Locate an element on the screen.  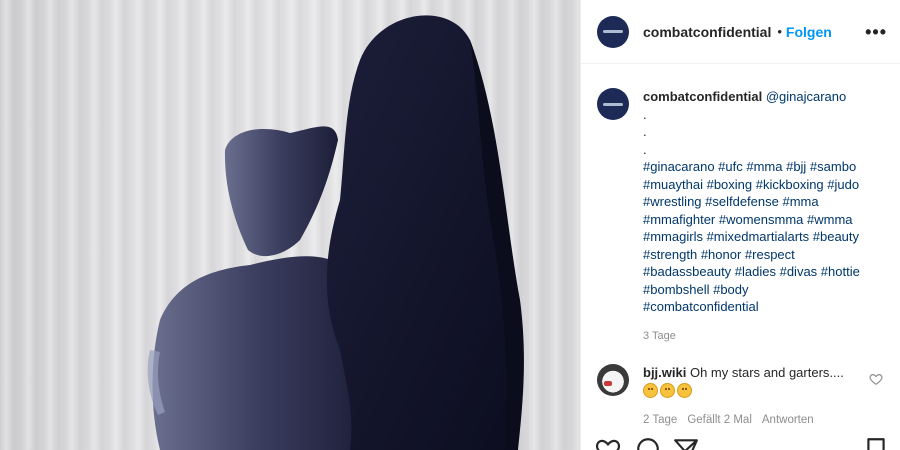
commenter-avatar is located at coordinates (613, 380).